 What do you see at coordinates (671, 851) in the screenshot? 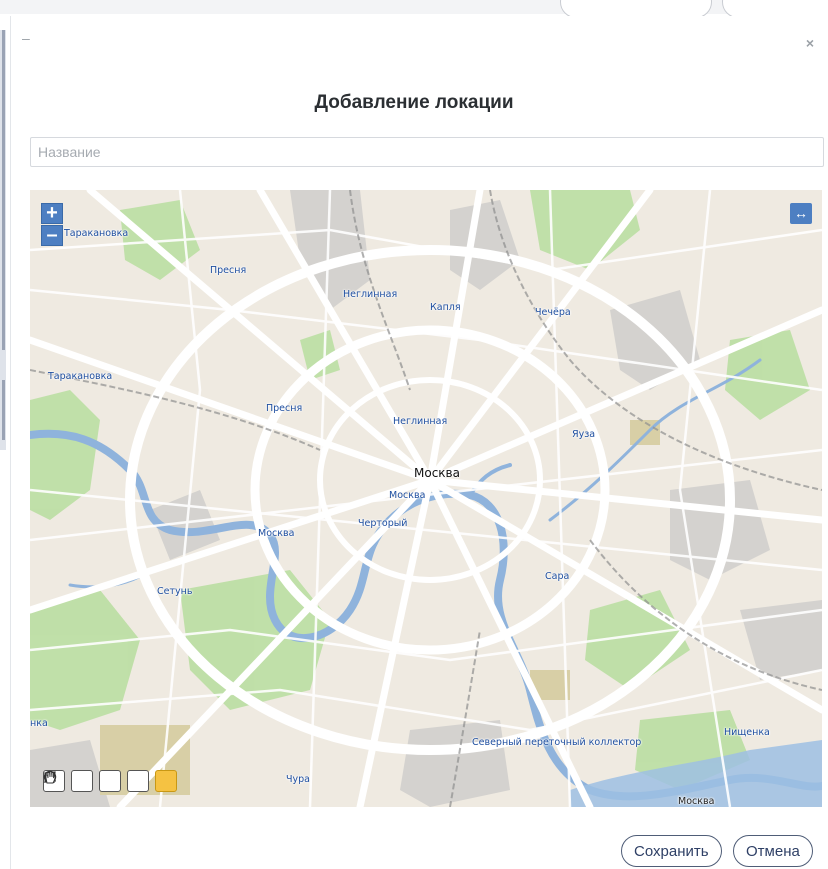
I see `save-button: Сохранить` at bounding box center [671, 851].